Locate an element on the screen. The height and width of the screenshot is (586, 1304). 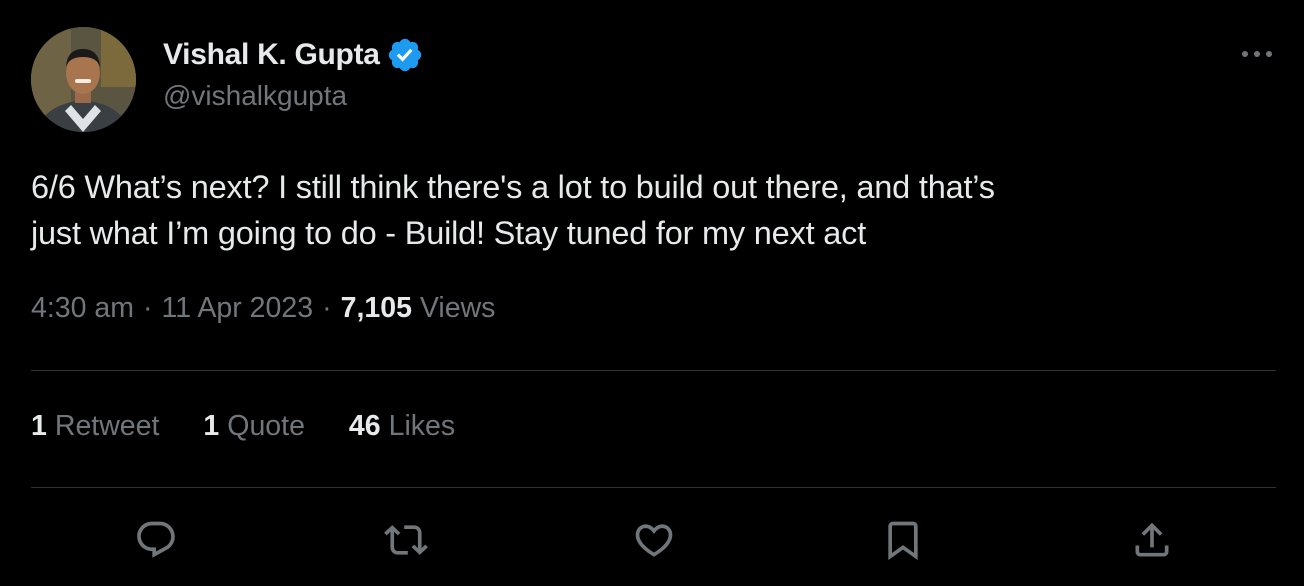
avatar is located at coordinates (83, 79).